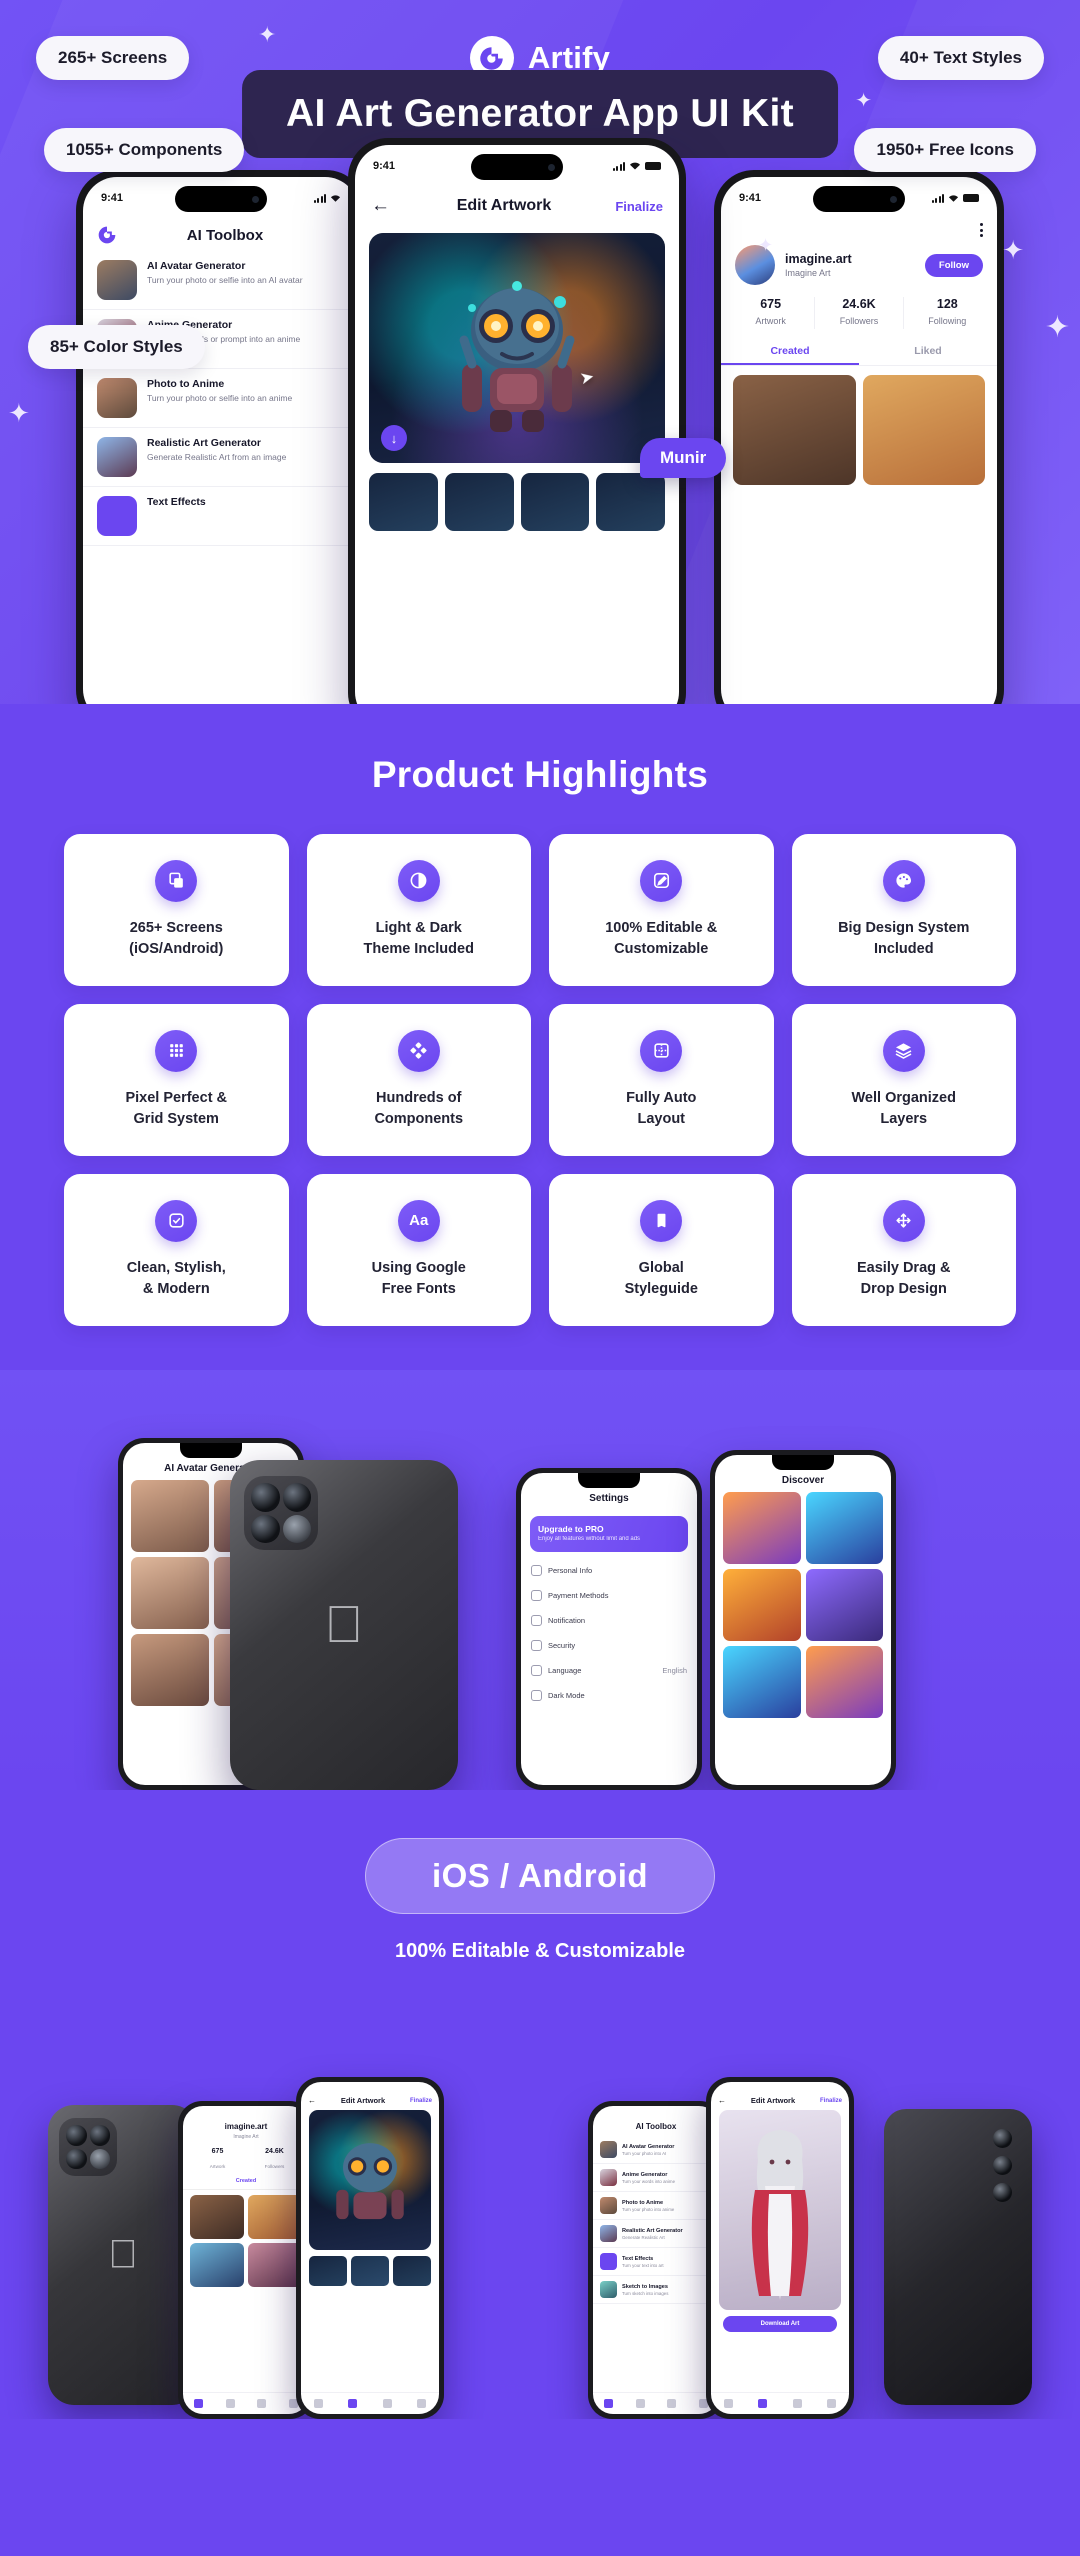 The width and height of the screenshot is (1080, 2556). Describe the element at coordinates (116, 347) in the screenshot. I see `badge-color-styles: 85+ Color Styles` at that location.